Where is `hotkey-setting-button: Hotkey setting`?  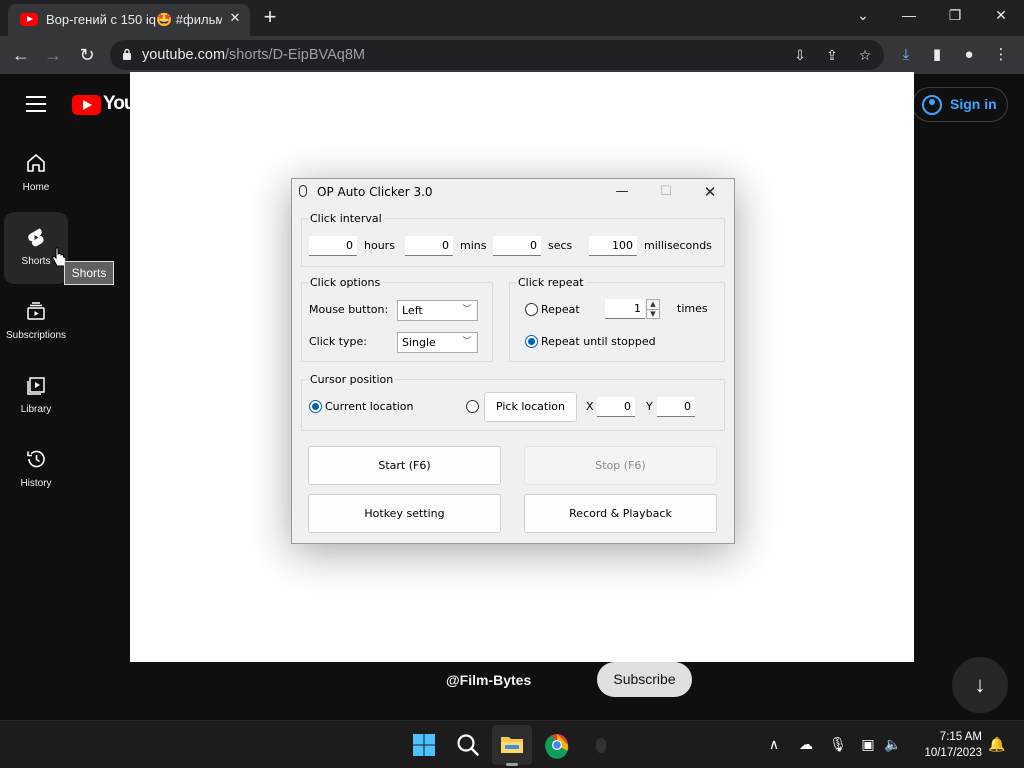 hotkey-setting-button: Hotkey setting is located at coordinates (404, 513).